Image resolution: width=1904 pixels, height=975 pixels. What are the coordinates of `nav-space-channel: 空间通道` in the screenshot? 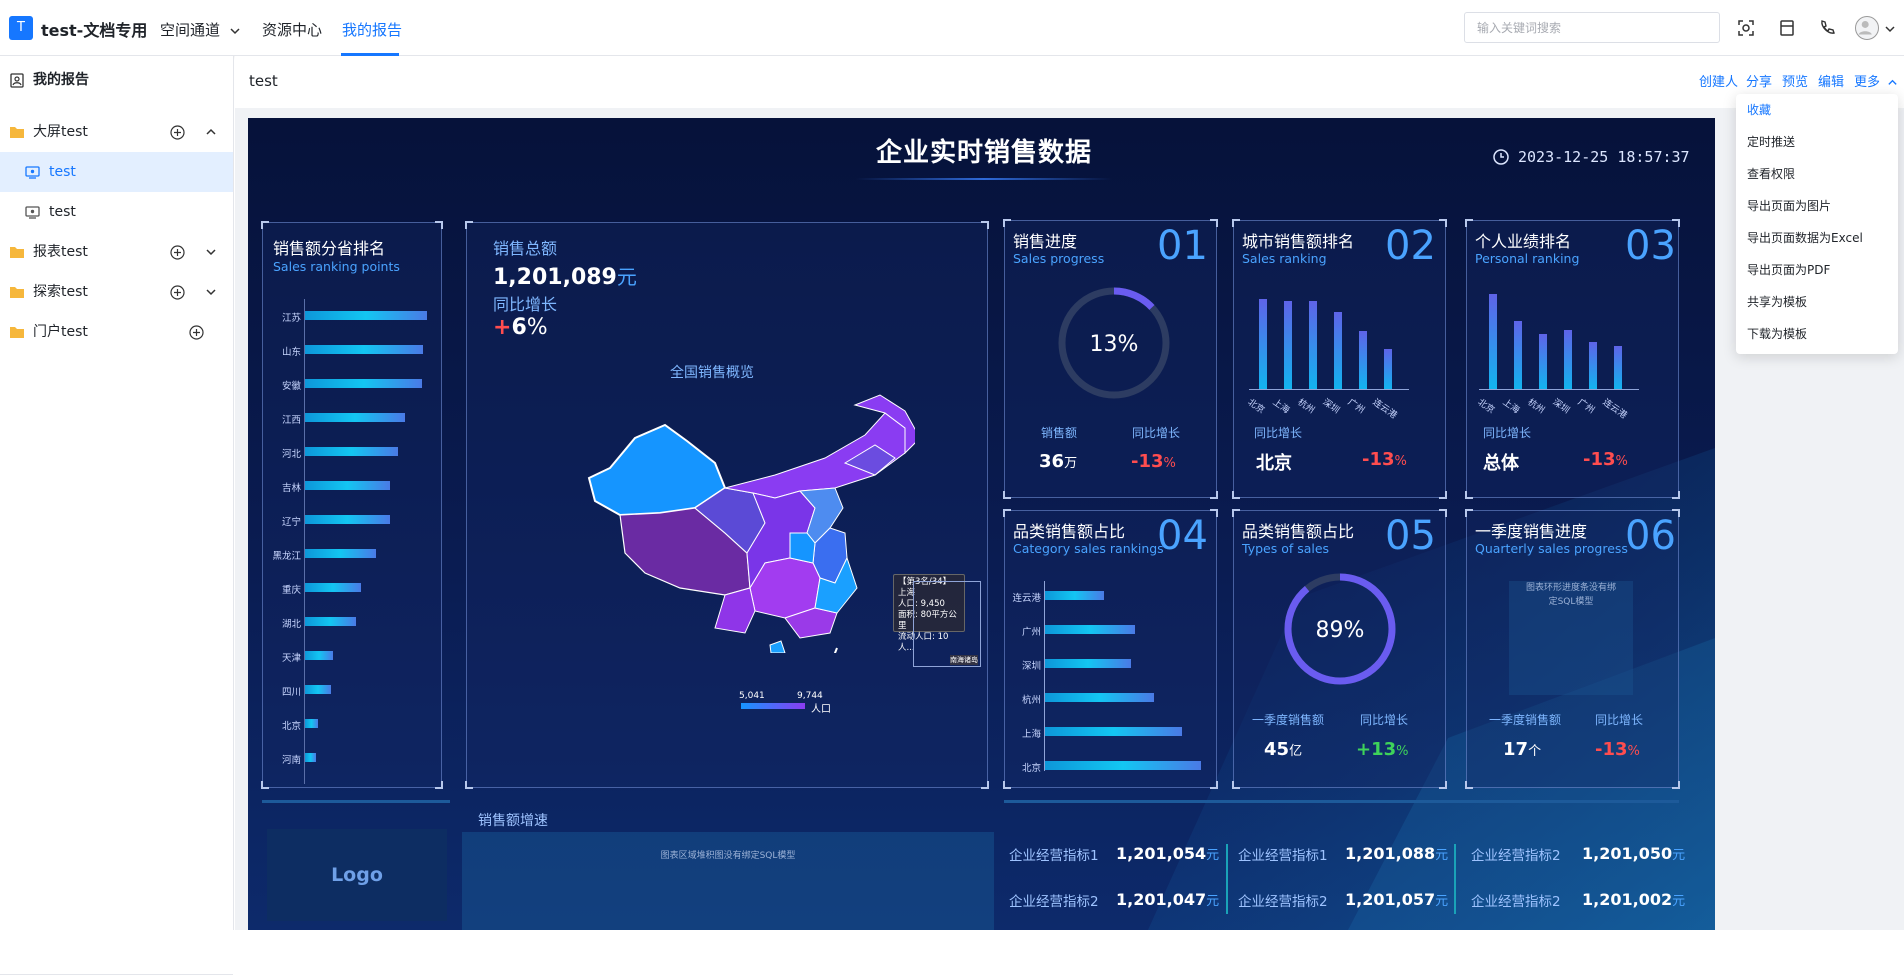 It's located at (200, 29).